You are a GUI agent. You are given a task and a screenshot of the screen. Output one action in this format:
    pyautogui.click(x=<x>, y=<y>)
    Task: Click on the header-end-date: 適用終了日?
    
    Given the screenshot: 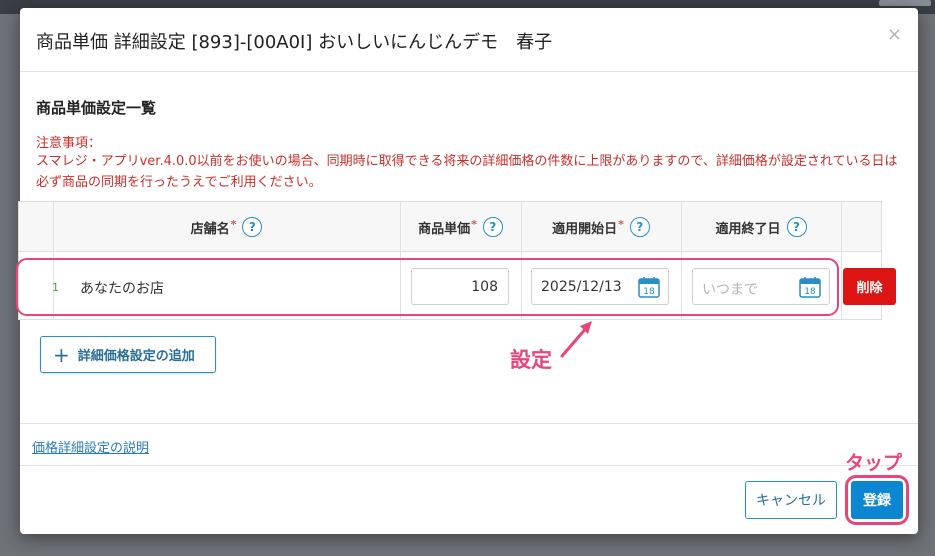 What is the action you would take?
    pyautogui.click(x=761, y=227)
    